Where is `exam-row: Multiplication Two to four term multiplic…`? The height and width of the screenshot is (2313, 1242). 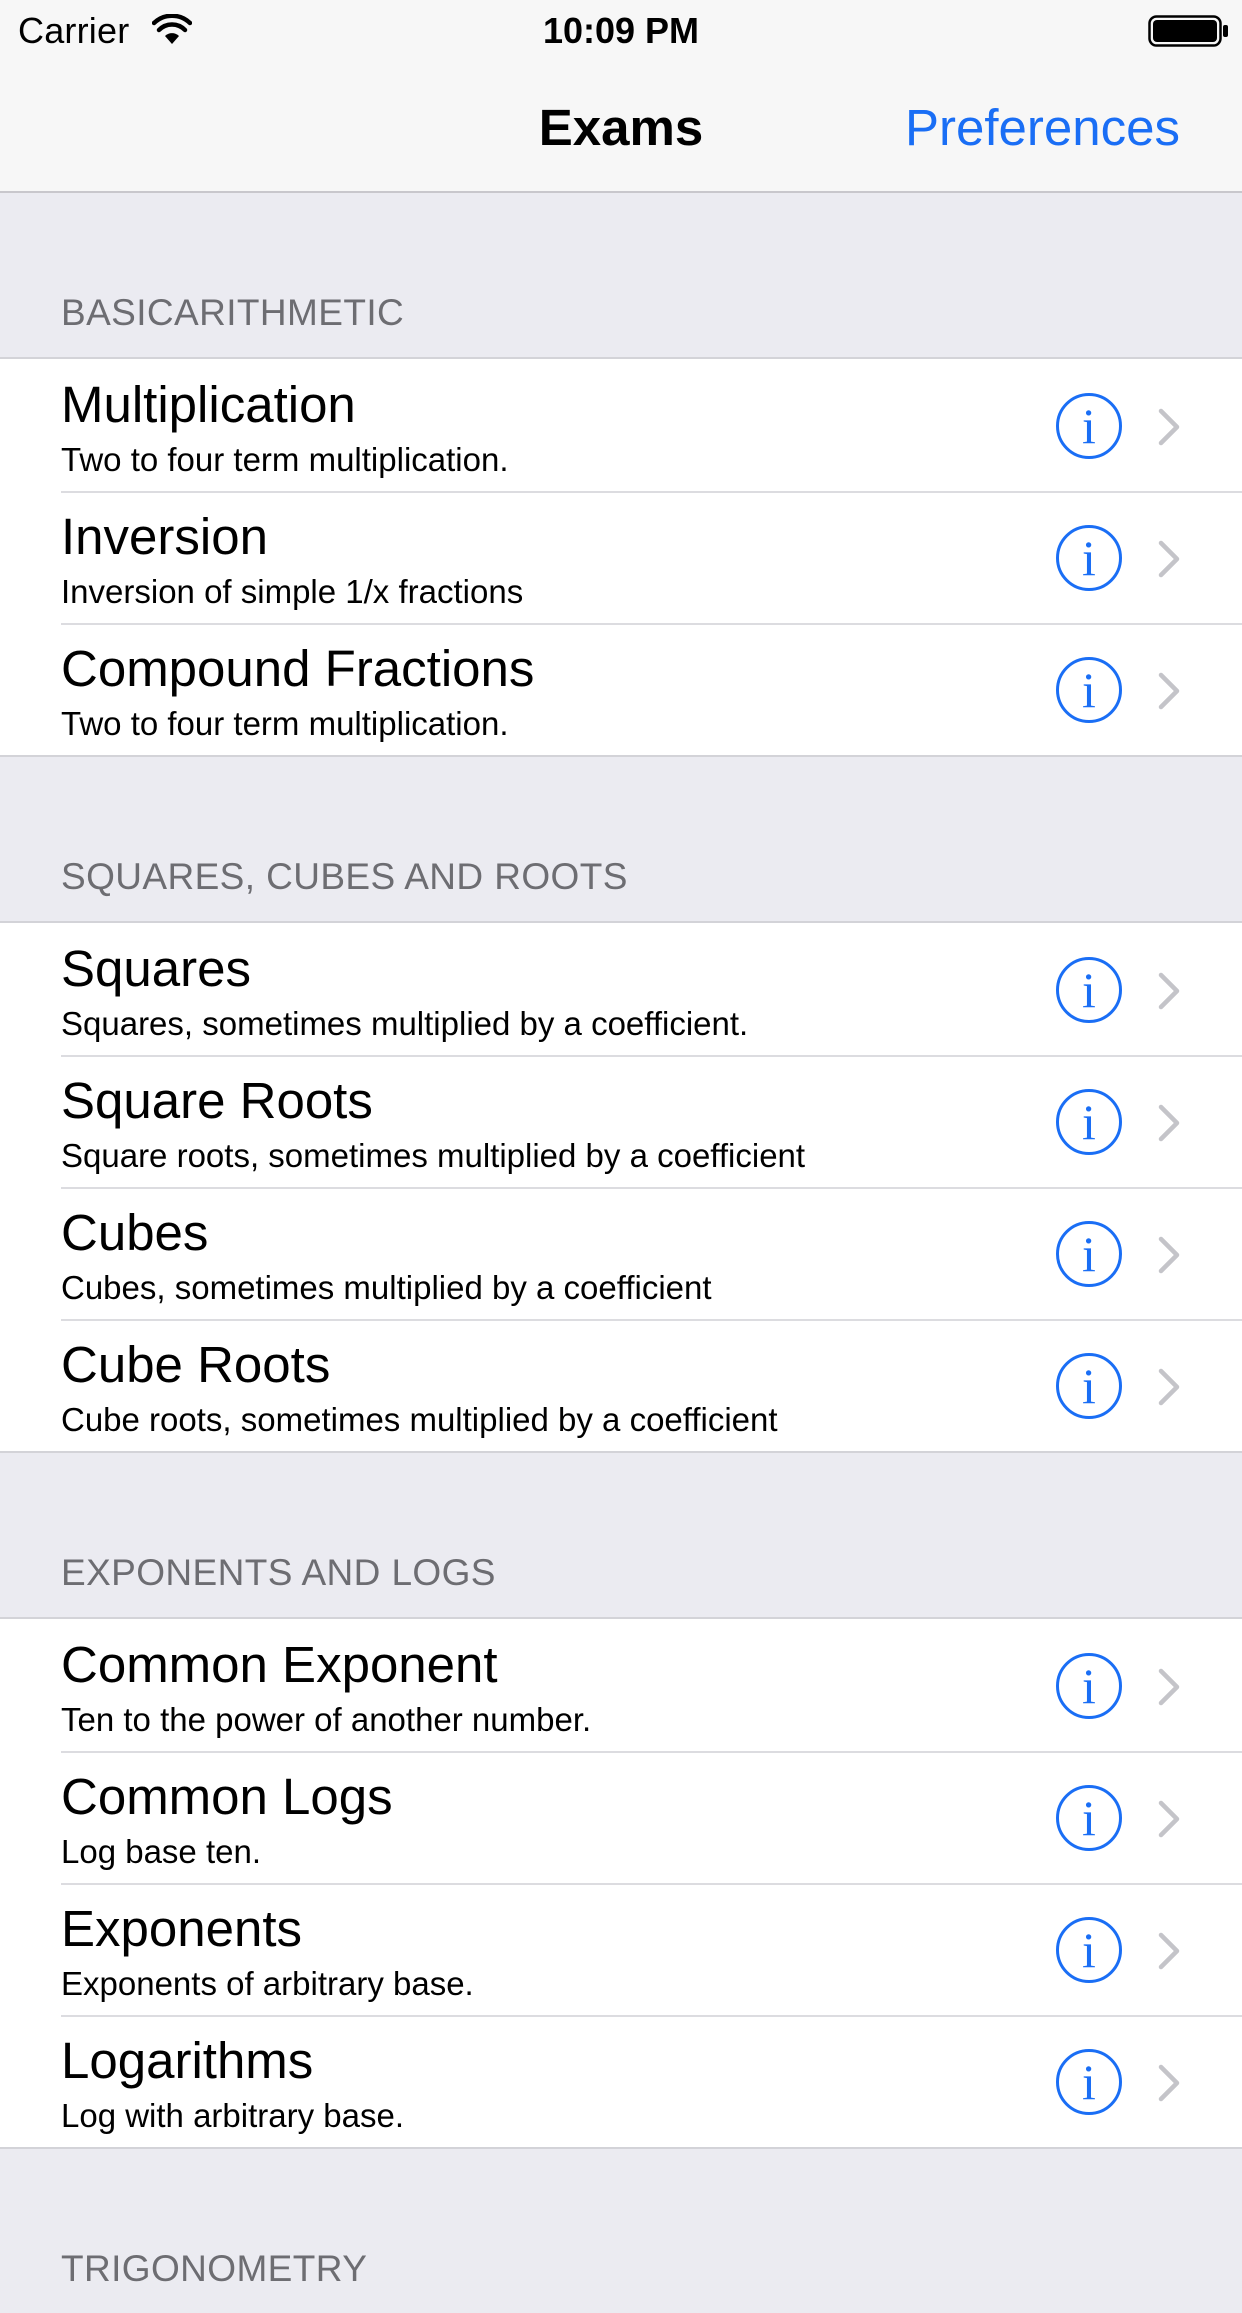
exam-row: Multiplication Two to four term multiplic… is located at coordinates (621, 425).